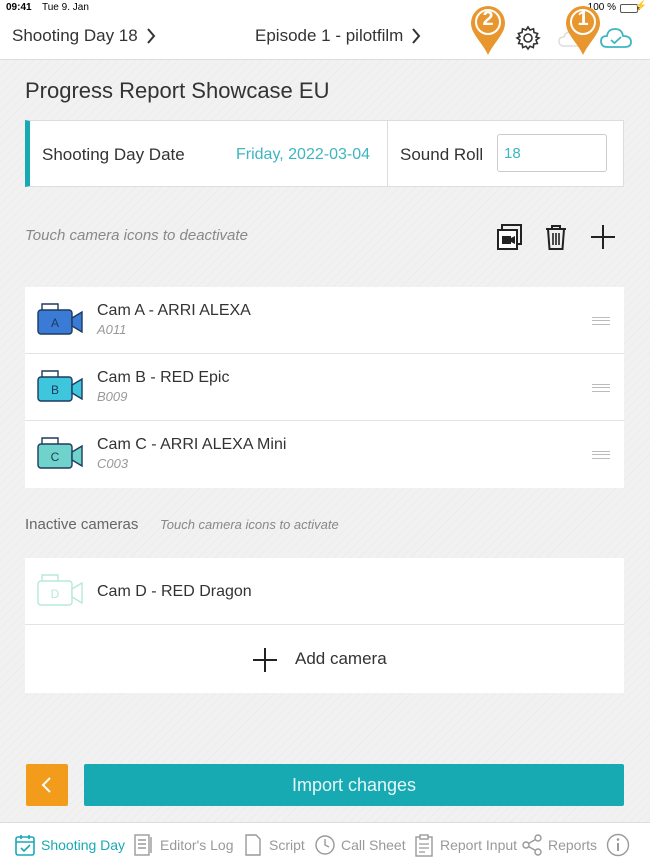  I want to click on camera-icon: A, so click(60, 319).